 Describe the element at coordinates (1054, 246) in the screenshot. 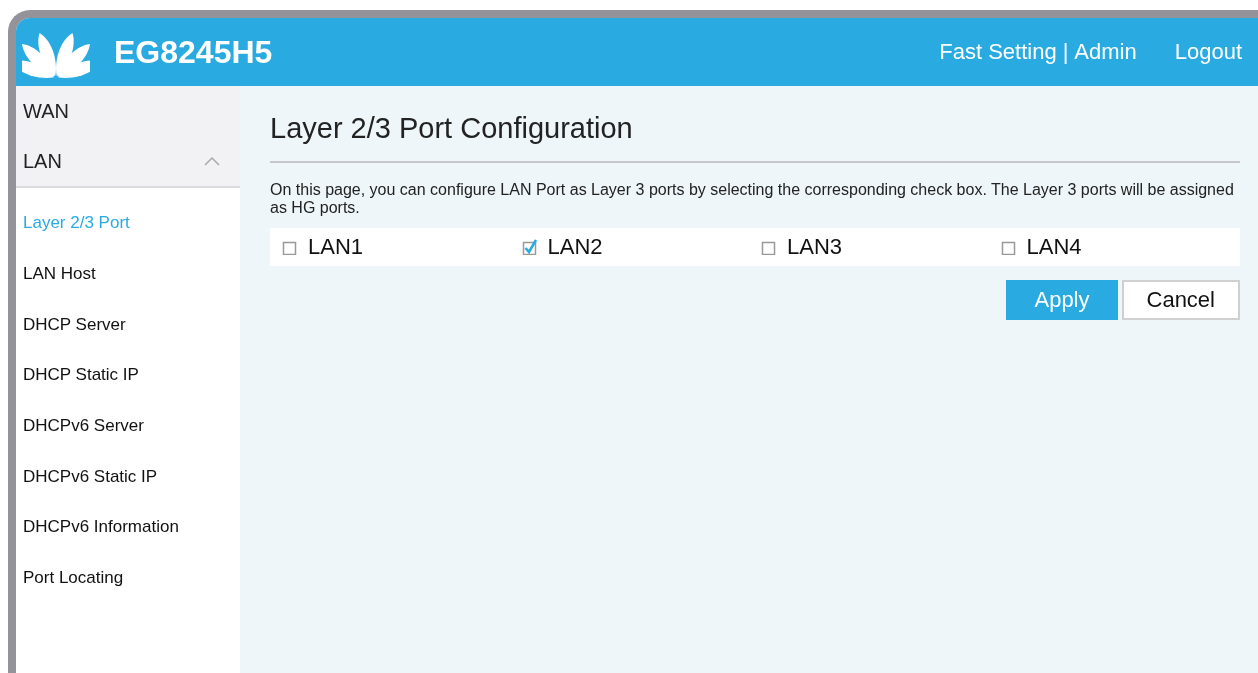

I see `port-label: LAN4` at that location.